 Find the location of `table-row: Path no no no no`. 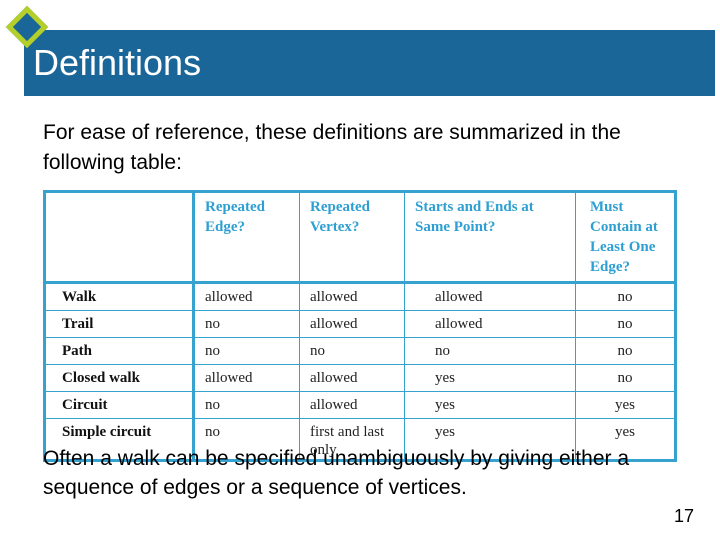

table-row: Path no no no no is located at coordinates (360, 351).